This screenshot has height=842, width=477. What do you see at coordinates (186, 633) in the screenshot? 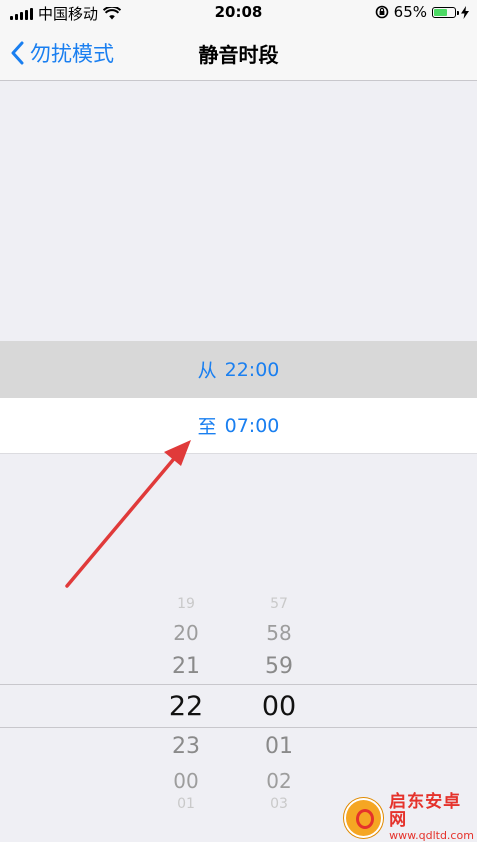
I see `picker-hour: 20` at bounding box center [186, 633].